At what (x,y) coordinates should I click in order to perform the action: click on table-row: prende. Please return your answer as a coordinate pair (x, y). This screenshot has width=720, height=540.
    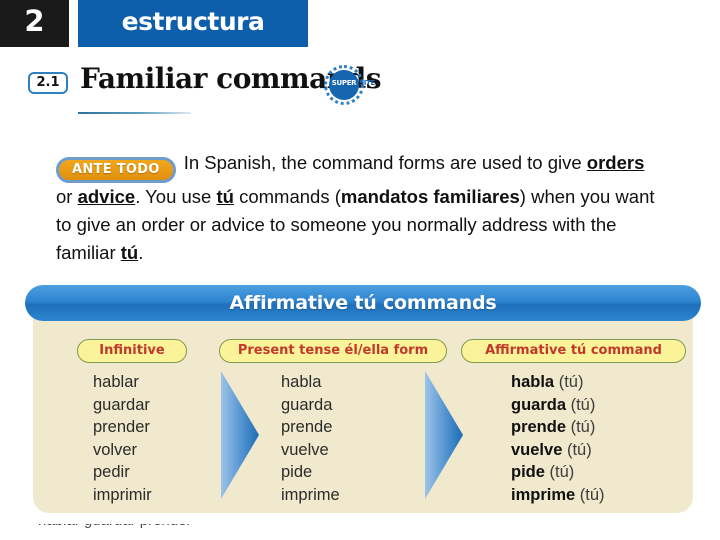
    Looking at the image, I should click on (307, 427).